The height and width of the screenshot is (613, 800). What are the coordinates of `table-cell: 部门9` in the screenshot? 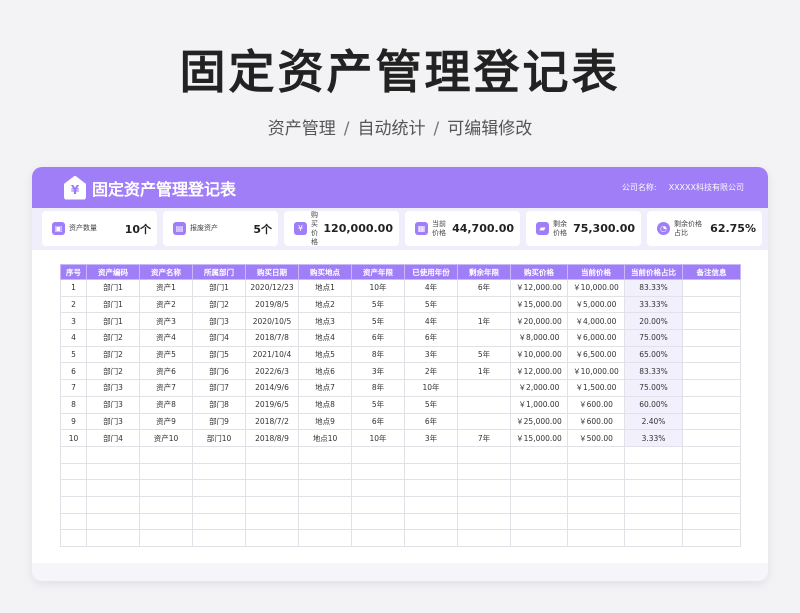 It's located at (219, 421).